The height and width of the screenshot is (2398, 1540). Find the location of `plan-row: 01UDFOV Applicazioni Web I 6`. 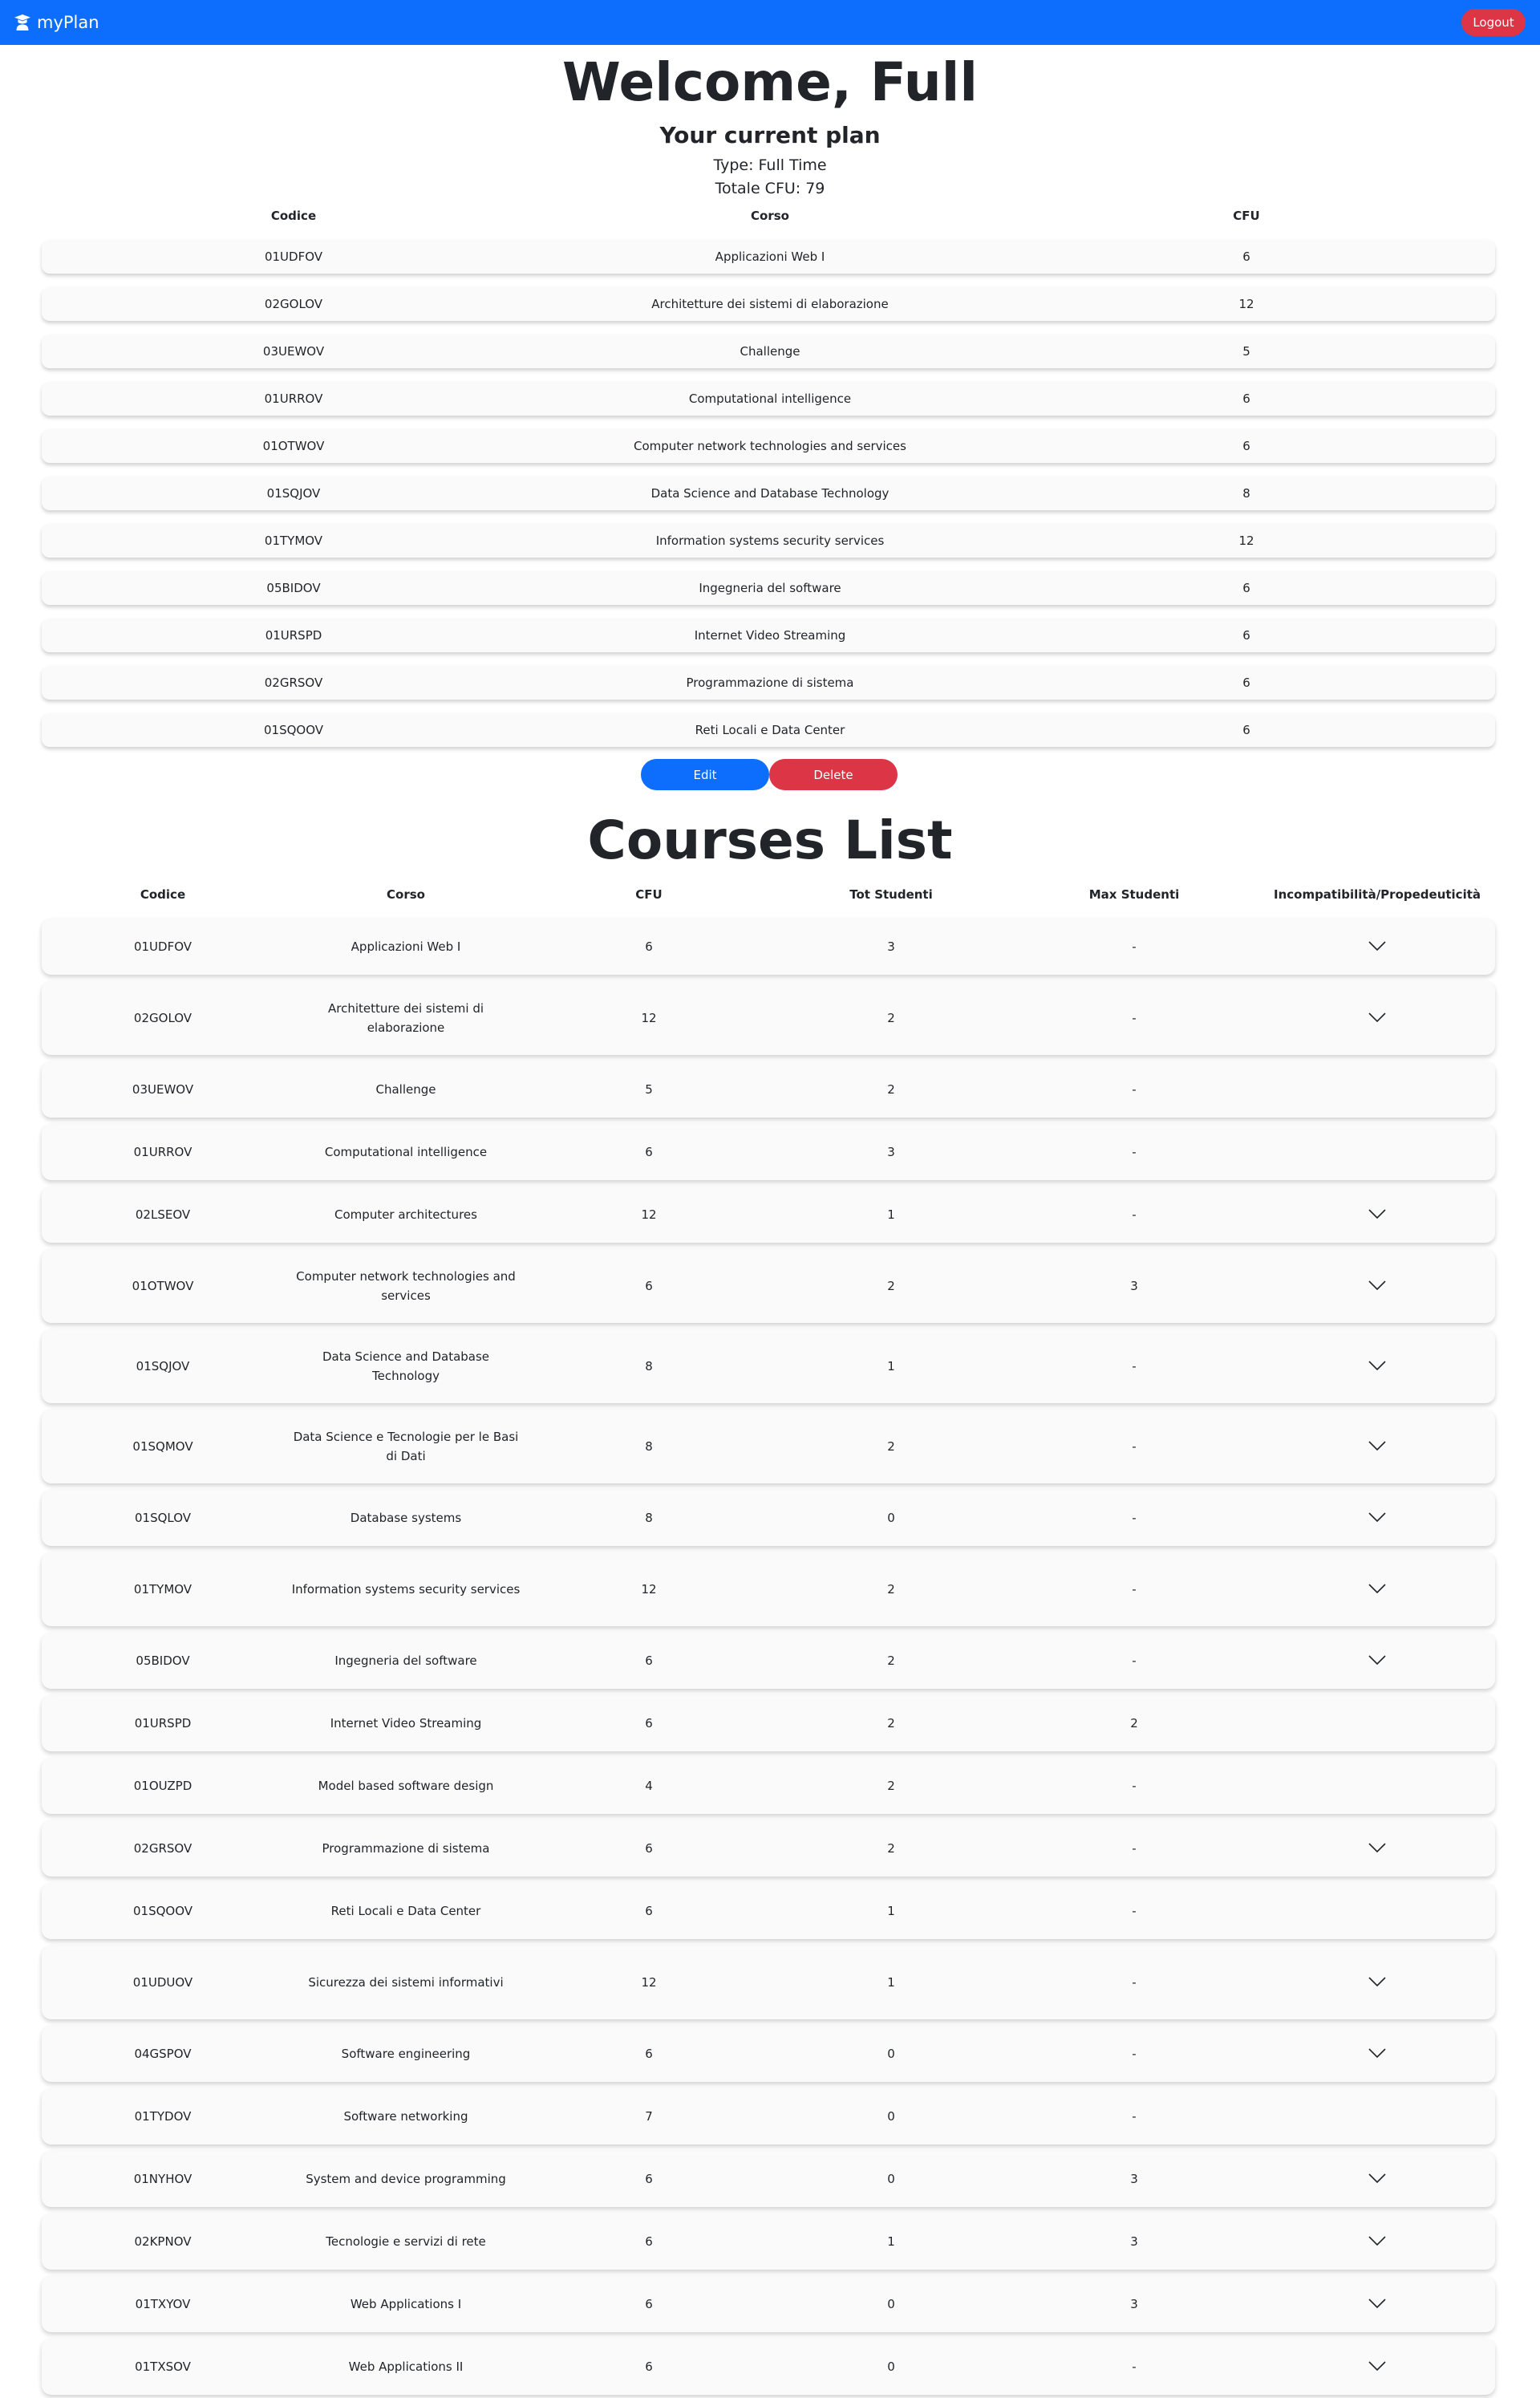

plan-row: 01UDFOV Applicazioni Web I 6 is located at coordinates (768, 257).